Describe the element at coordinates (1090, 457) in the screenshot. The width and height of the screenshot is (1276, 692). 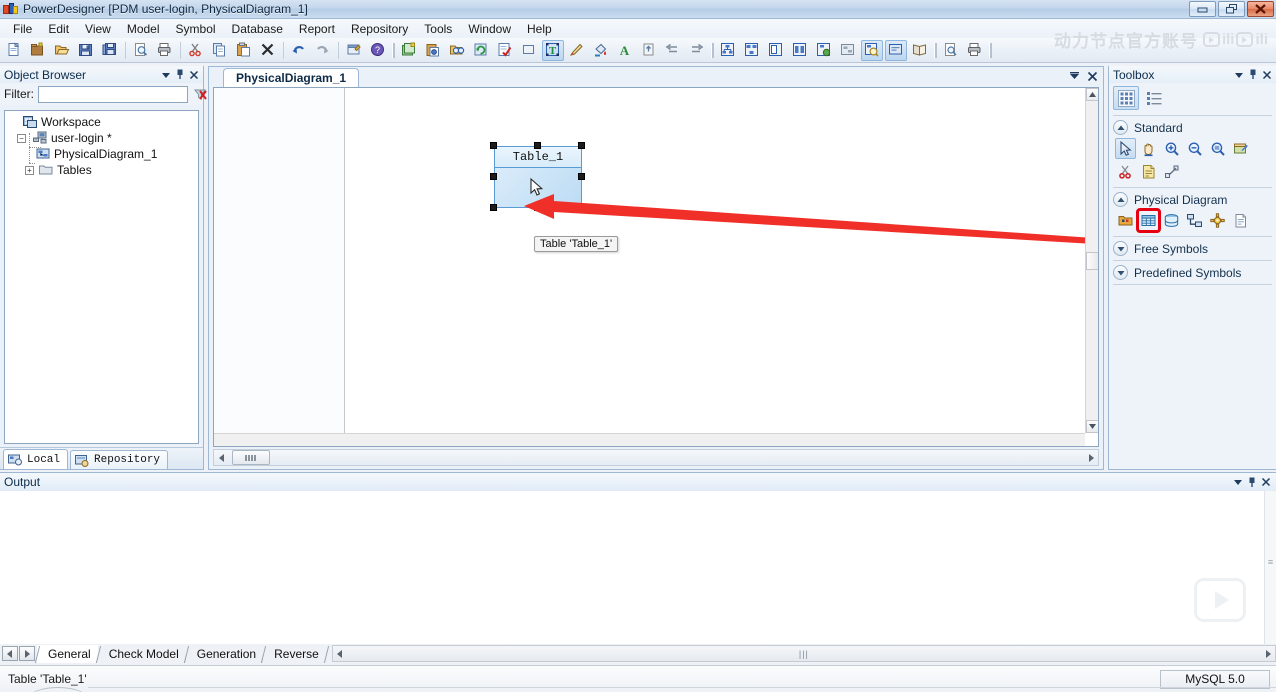
I see `hscroll-right-button` at that location.